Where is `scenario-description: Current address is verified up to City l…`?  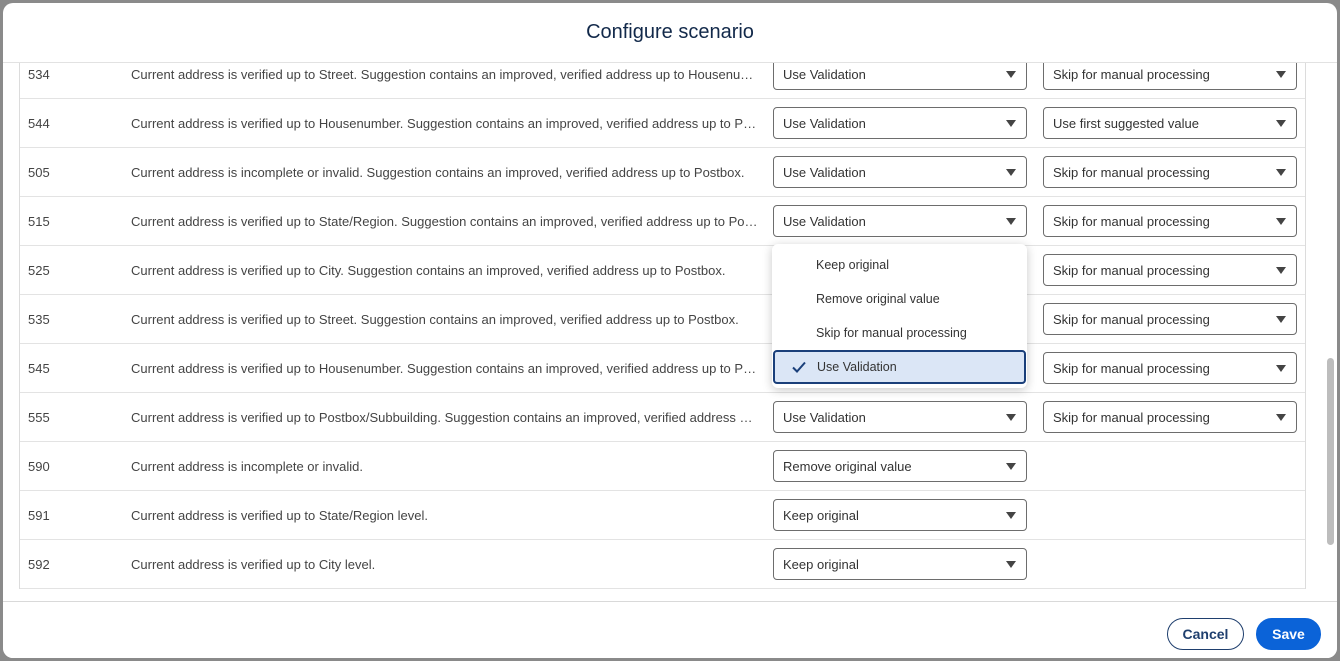
scenario-description: Current address is verified up to City l… is located at coordinates (253, 564).